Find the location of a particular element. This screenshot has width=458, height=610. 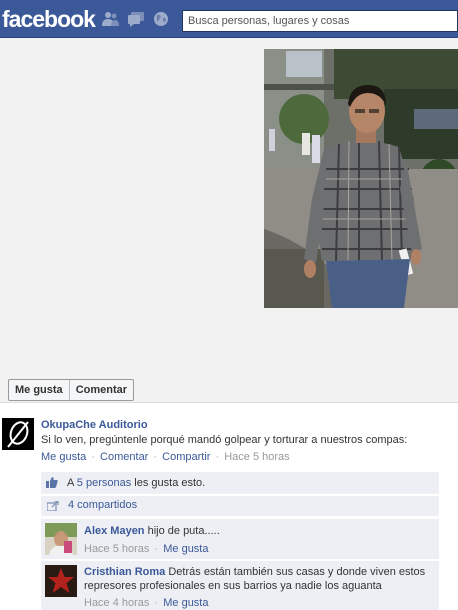

notifications-globe-icon is located at coordinates (161, 19).